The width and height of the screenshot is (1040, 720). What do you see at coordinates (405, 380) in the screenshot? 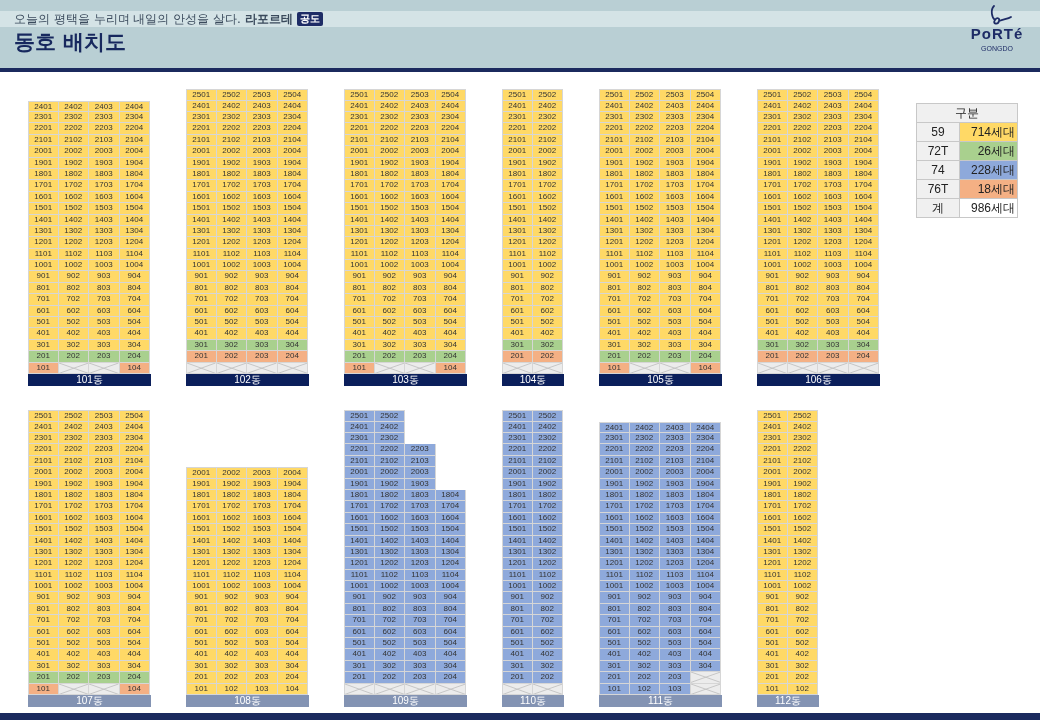
I see `building-label: 103동` at bounding box center [405, 380].